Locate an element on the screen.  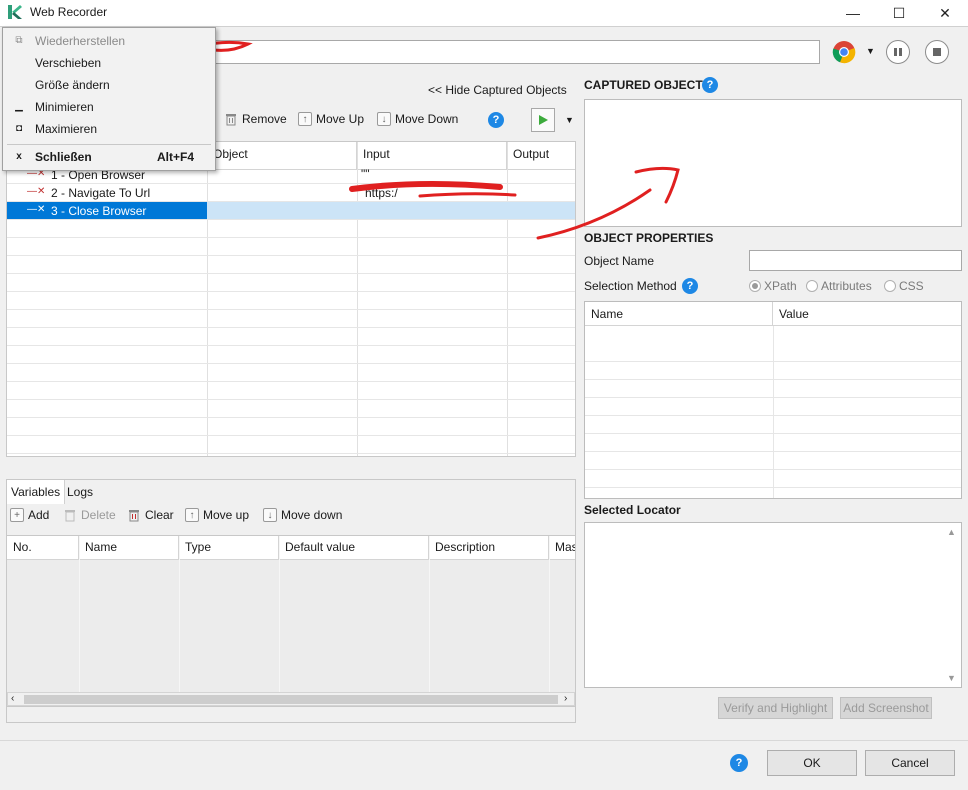
pause-icon is located at coordinates (898, 52).